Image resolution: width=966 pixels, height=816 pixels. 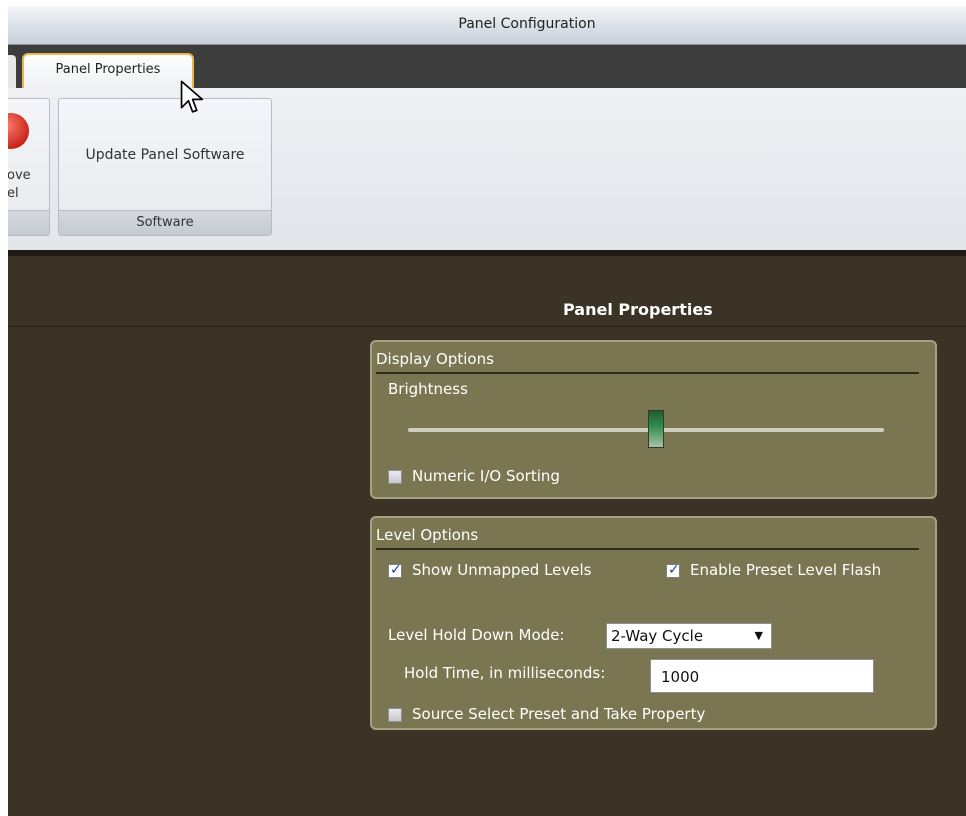 I want to click on tab-previous-edge, so click(x=12, y=72).